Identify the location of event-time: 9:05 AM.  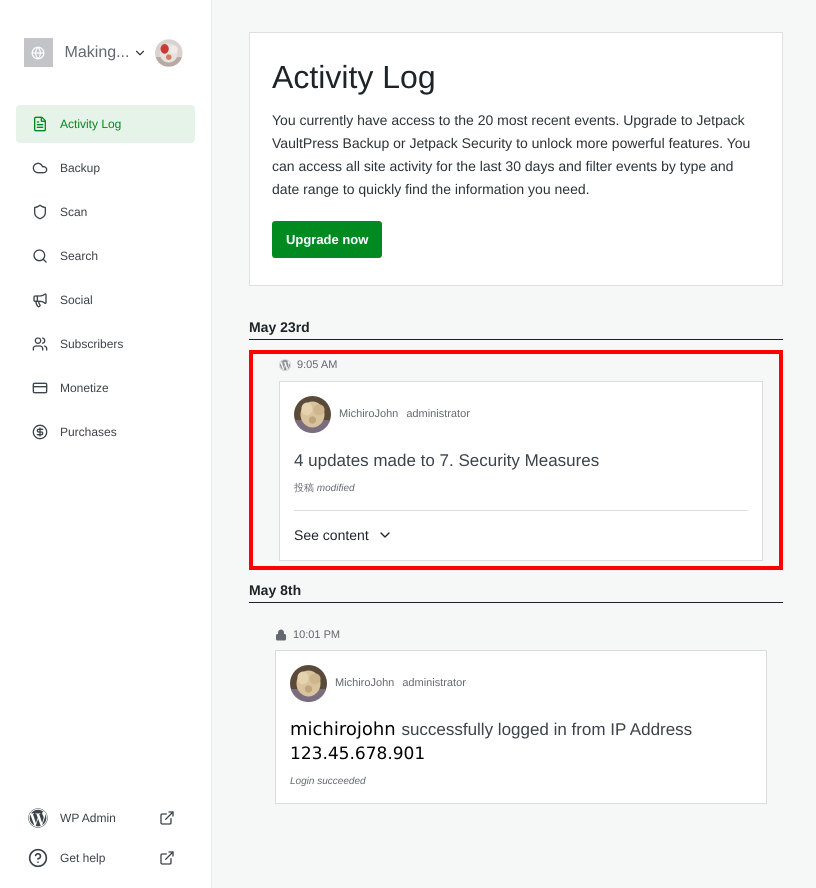
(317, 365).